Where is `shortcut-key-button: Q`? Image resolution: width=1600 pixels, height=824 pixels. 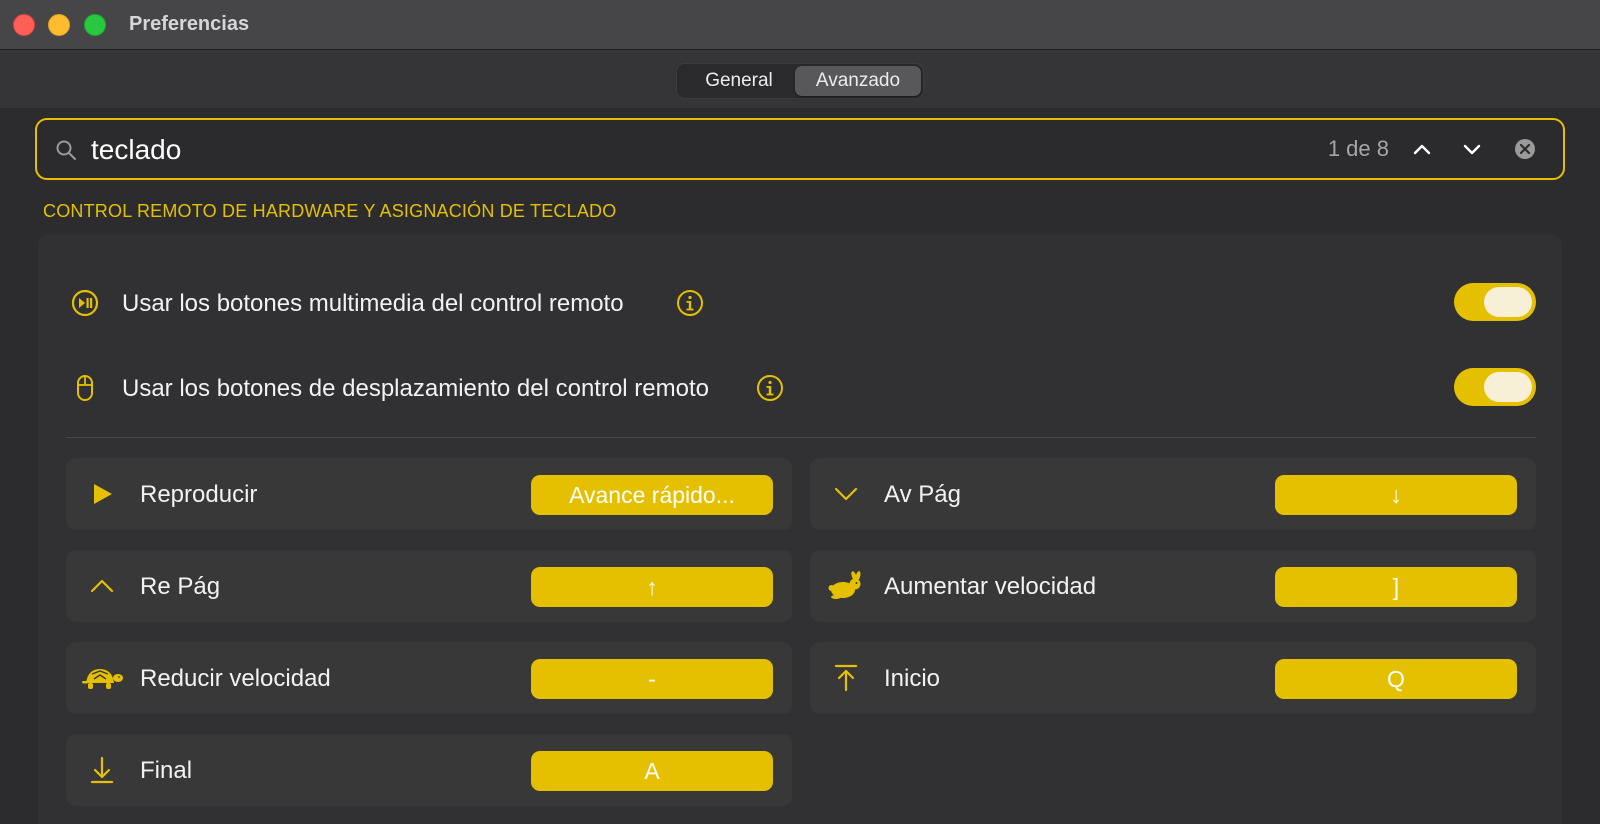 shortcut-key-button: Q is located at coordinates (1396, 679).